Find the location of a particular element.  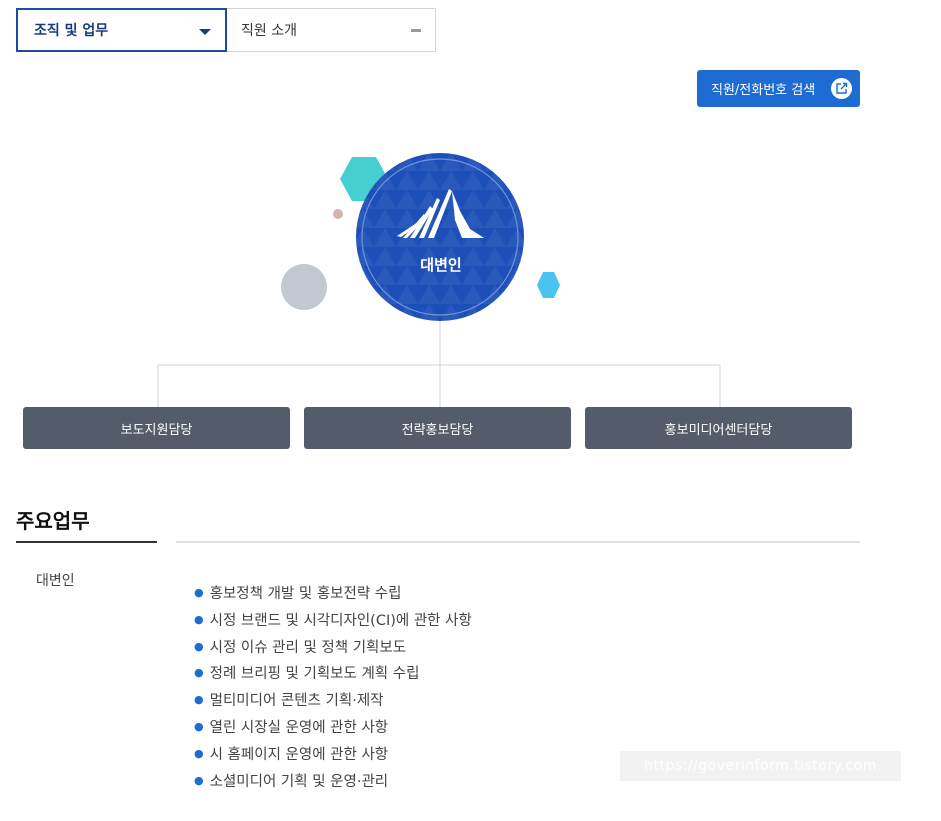

duty-text: 시정 이슈 관리 및 정책 기획보도 is located at coordinates (308, 647).